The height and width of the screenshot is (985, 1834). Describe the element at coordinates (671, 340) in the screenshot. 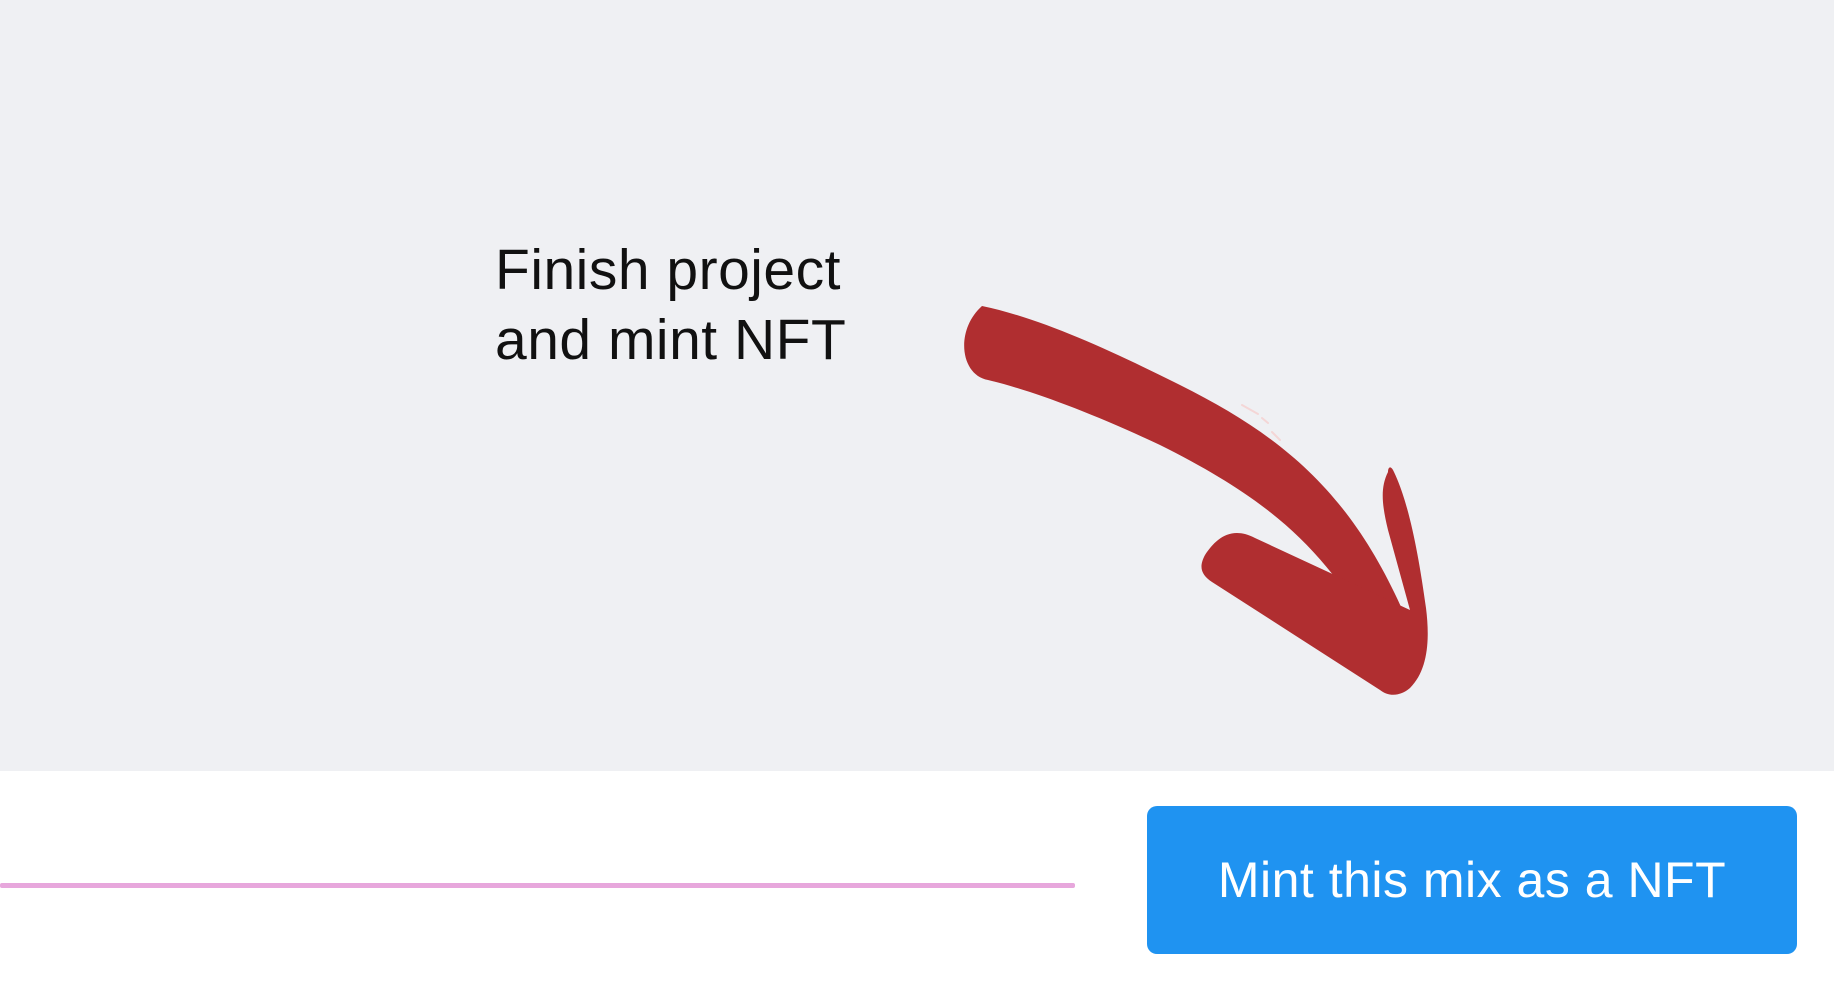

I see `callout-line-2: and mint NFT` at that location.